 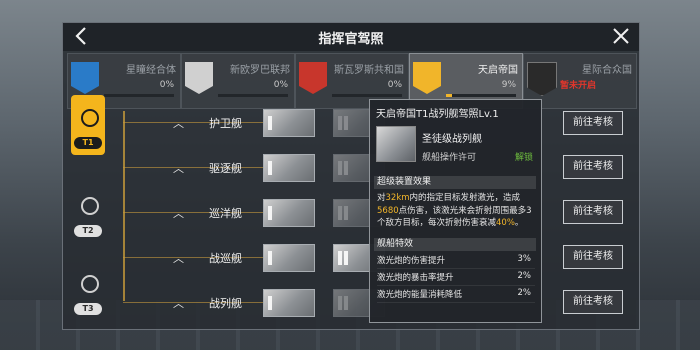 I want to click on title-bar: 指挥官驾照, so click(x=351, y=37).